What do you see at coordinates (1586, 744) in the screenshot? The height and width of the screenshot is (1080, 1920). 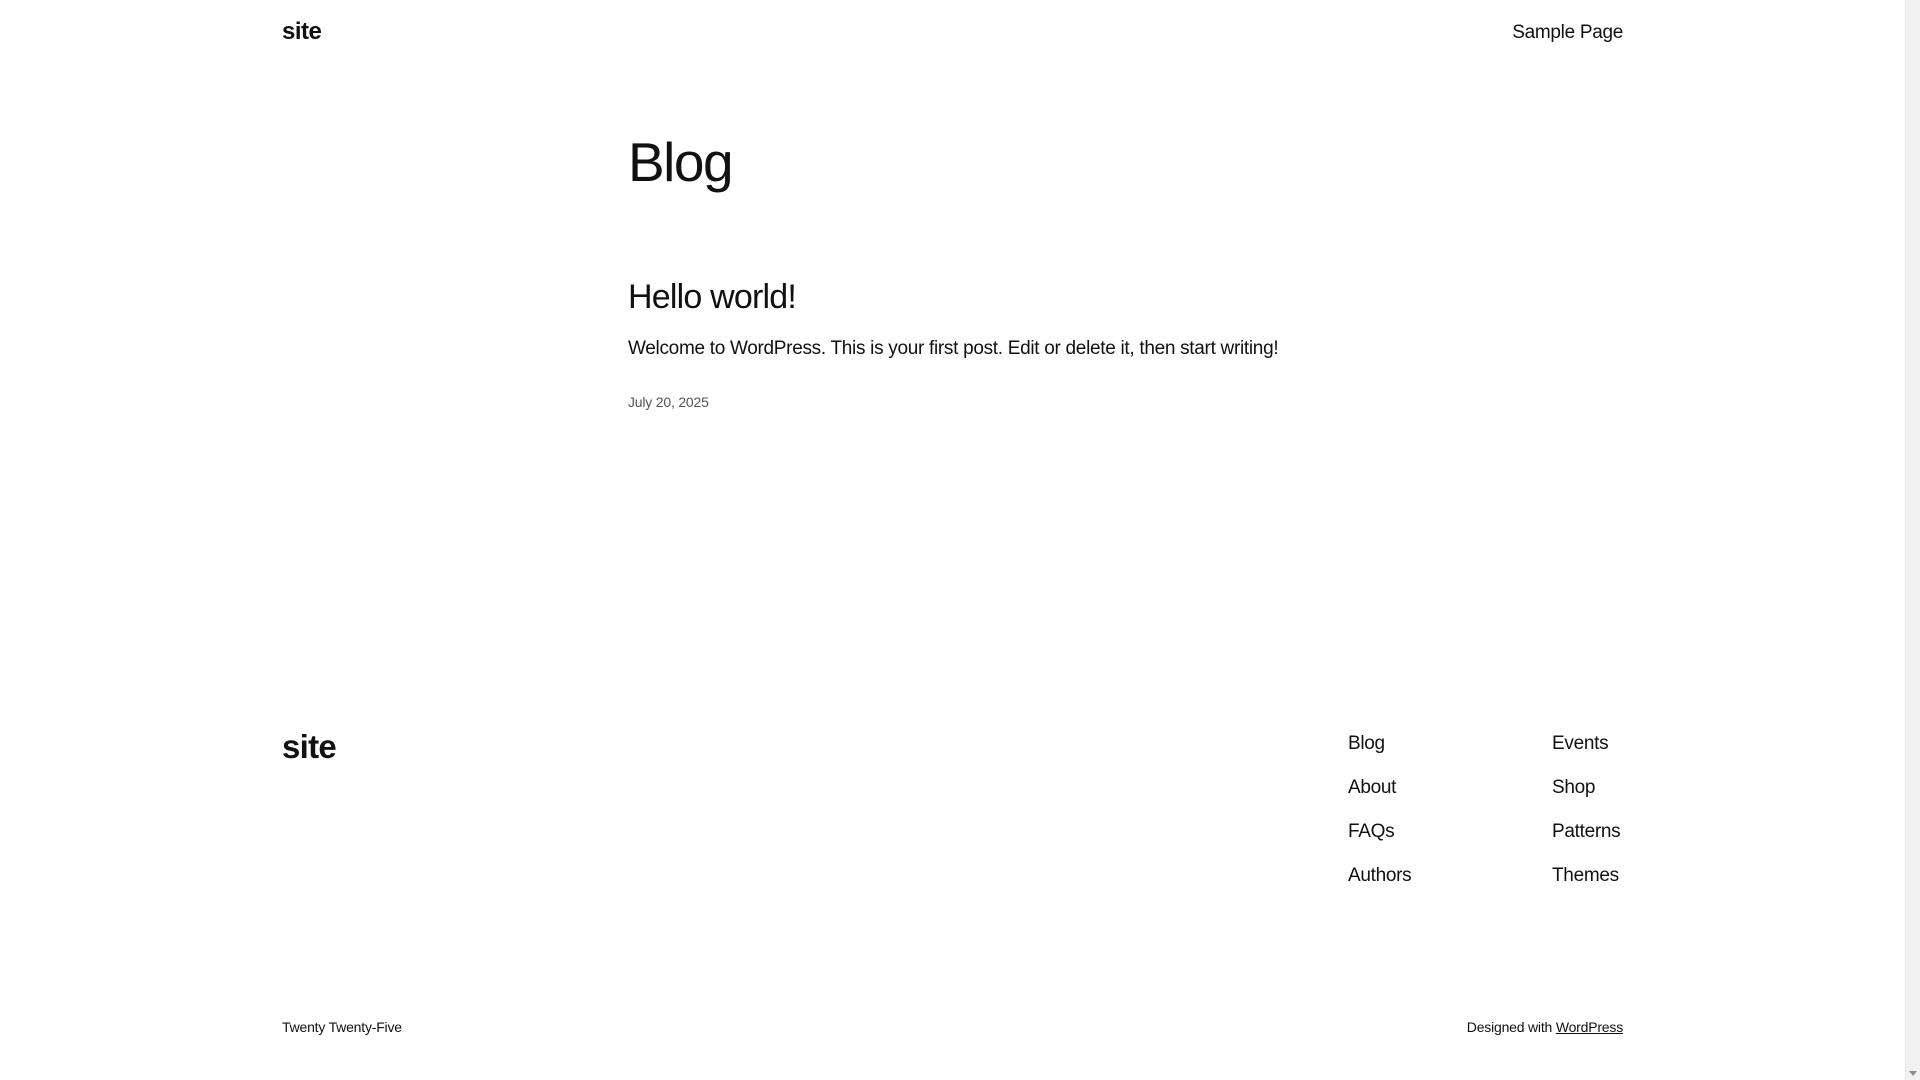 I see `footer-link-events: Events` at bounding box center [1586, 744].